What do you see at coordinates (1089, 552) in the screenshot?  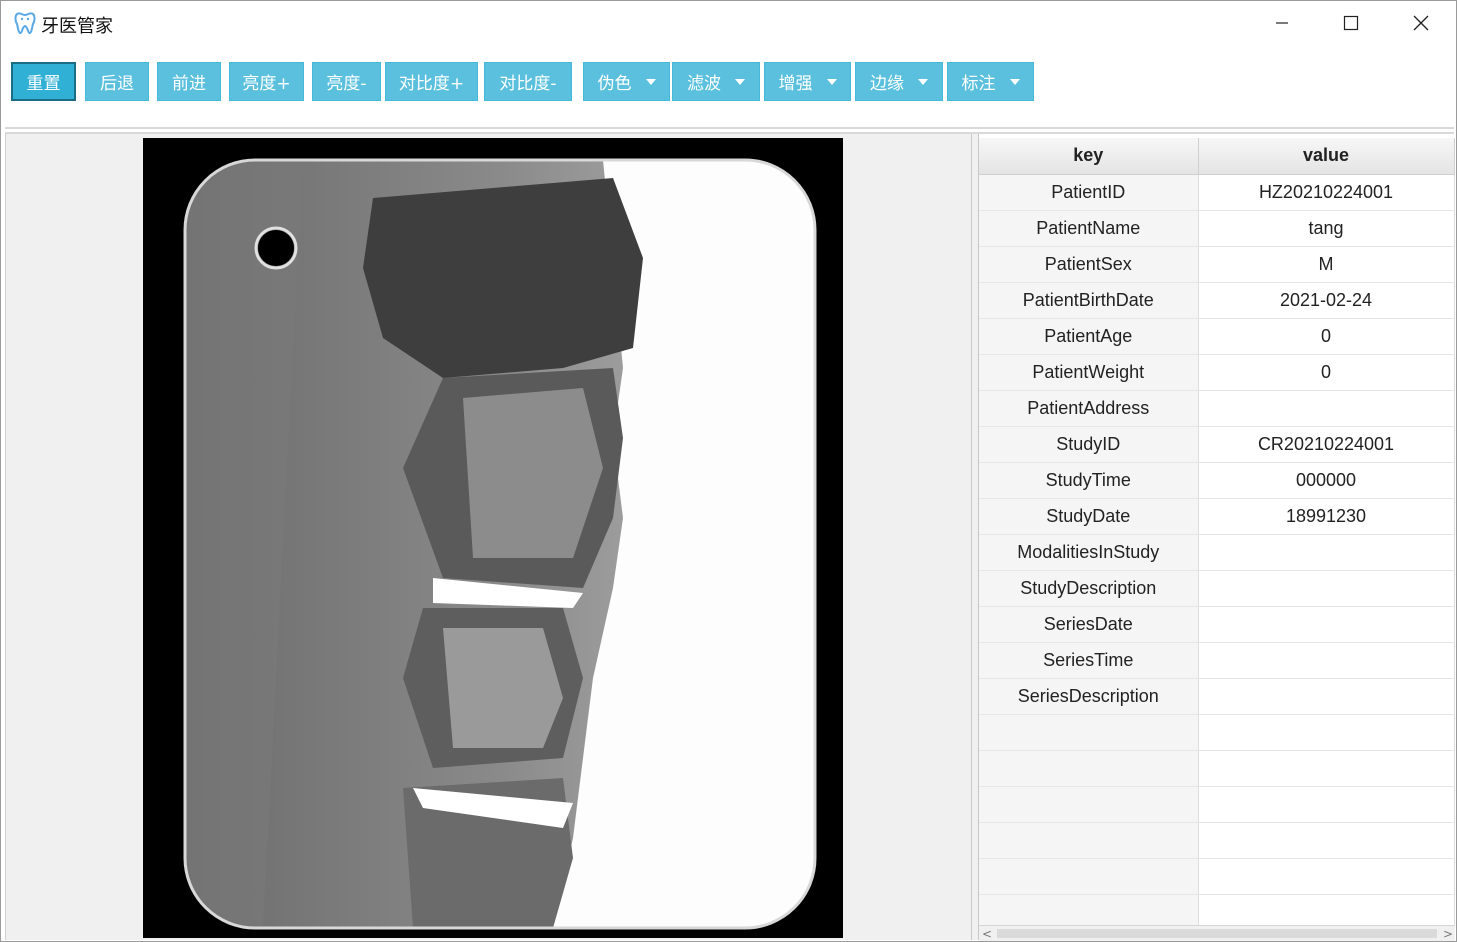 I see `key-cell: ModalitiesInStudy` at bounding box center [1089, 552].